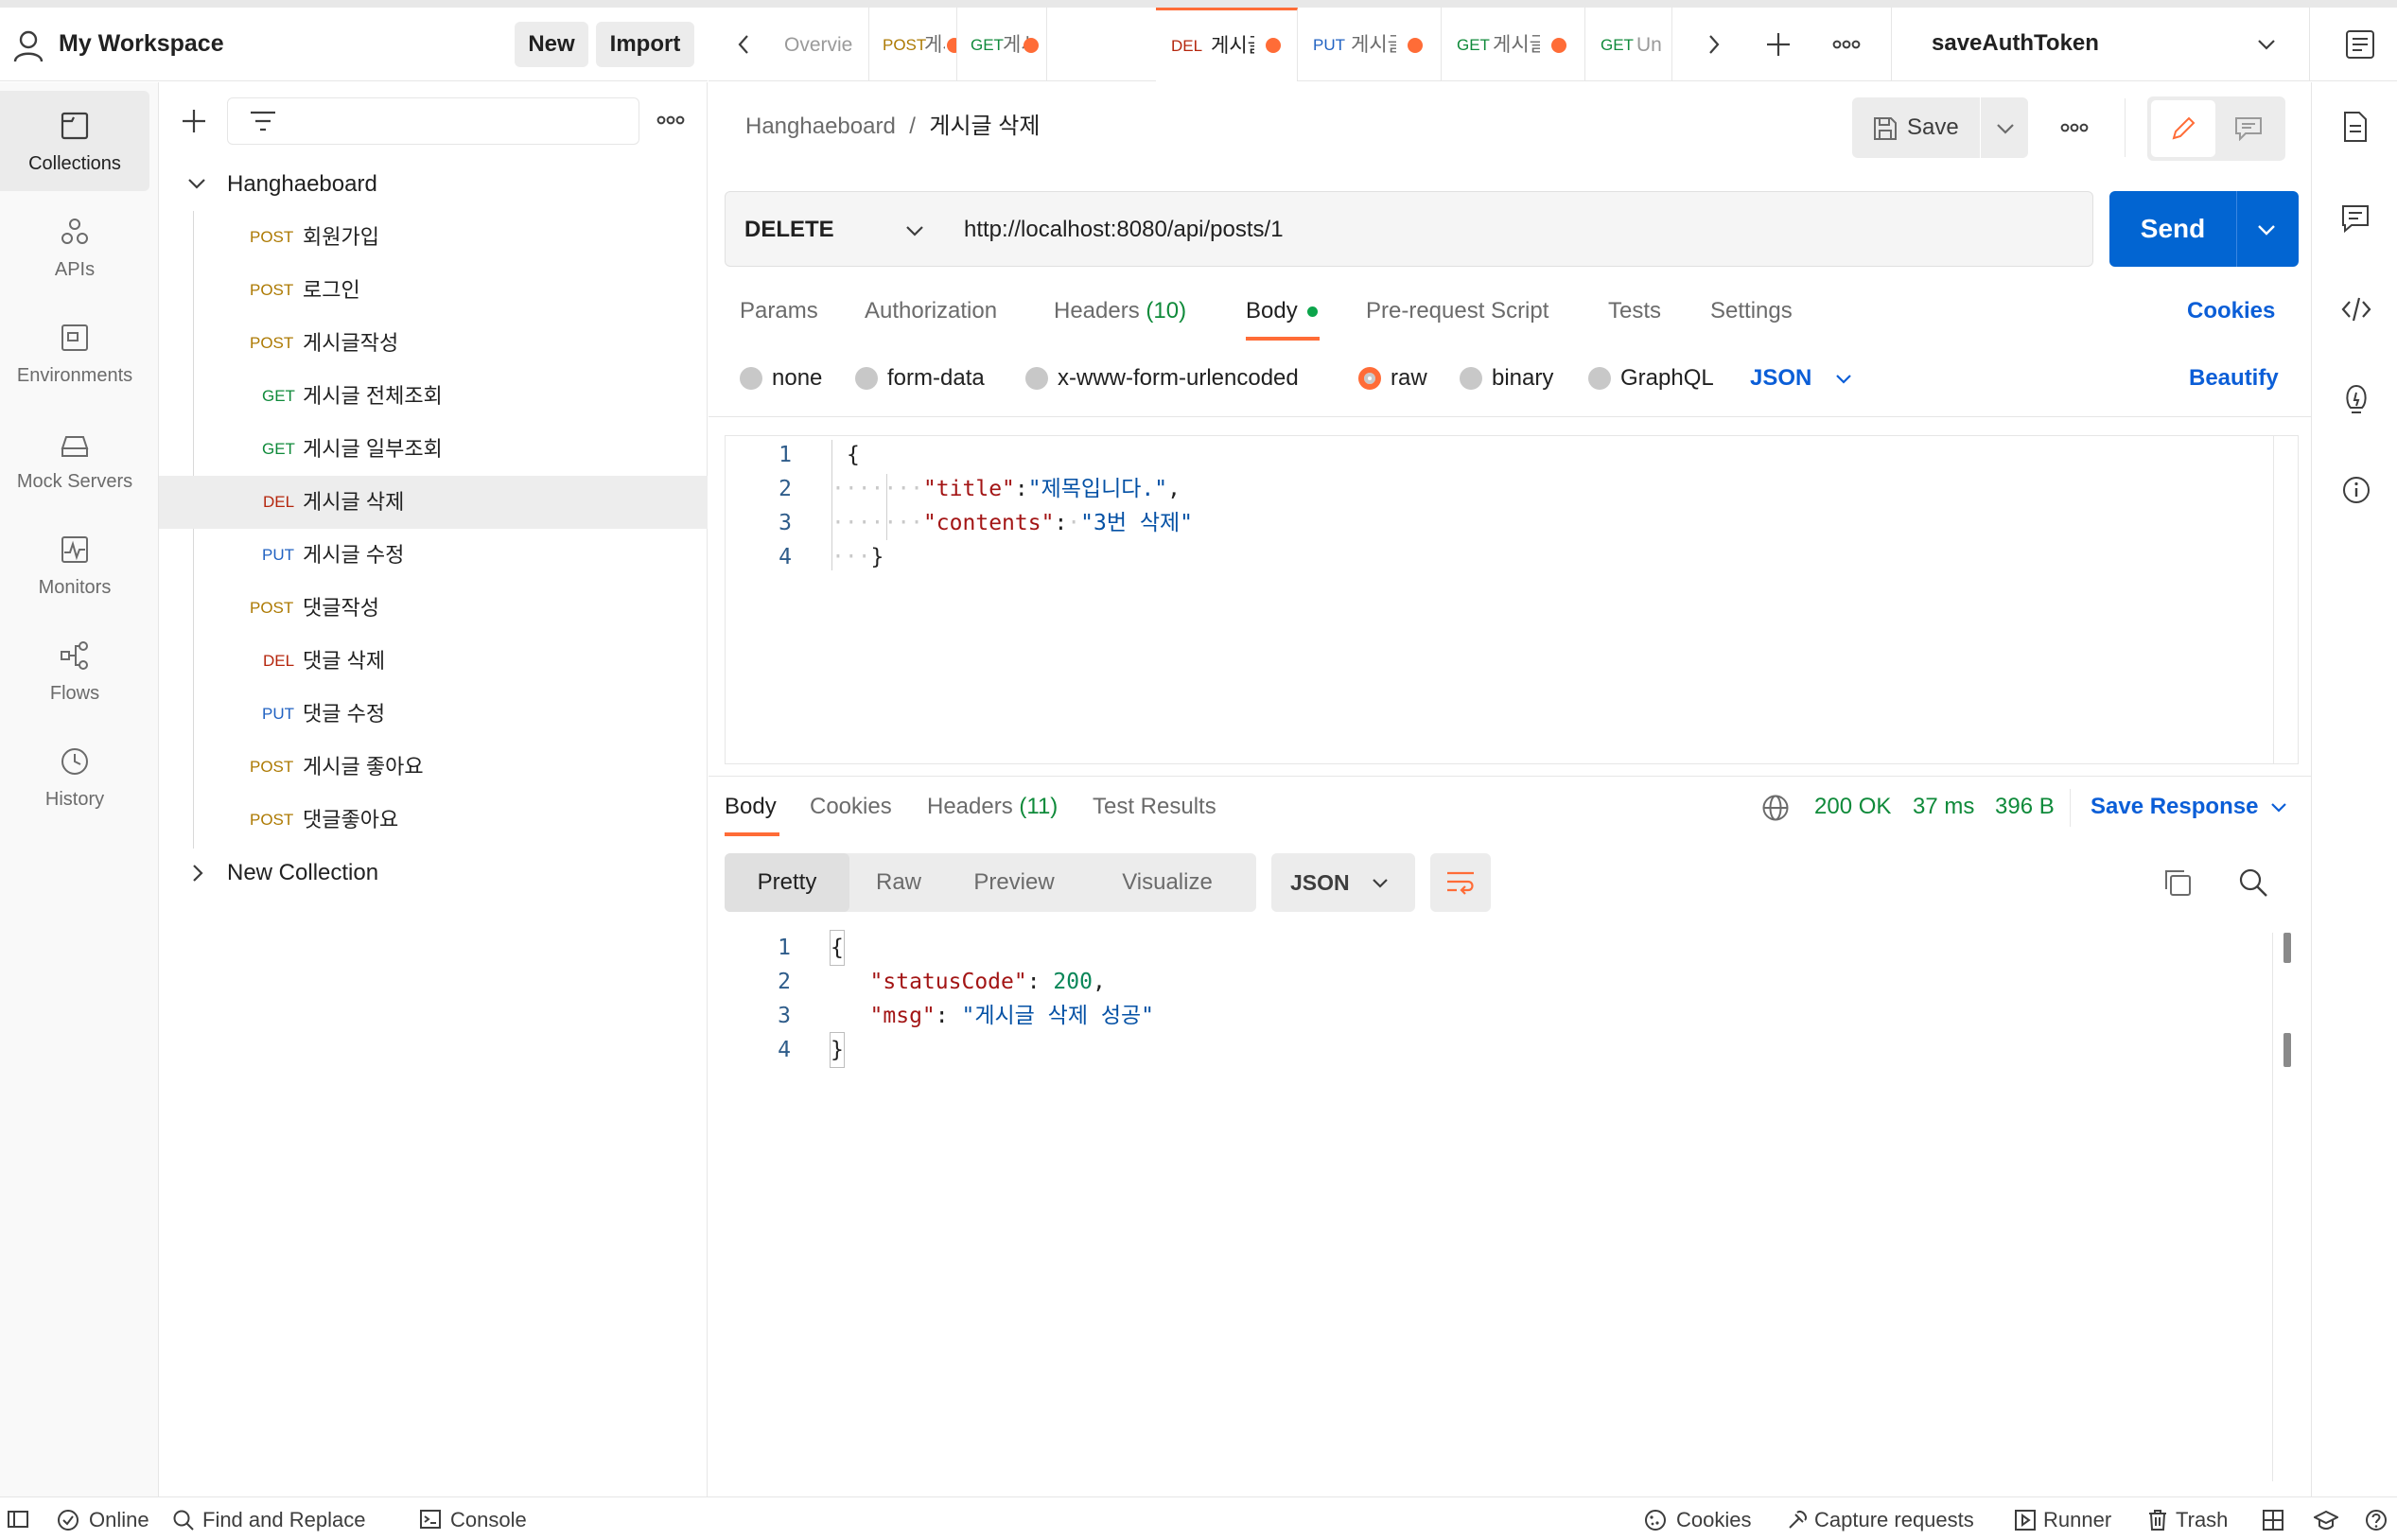 This screenshot has width=2397, height=1540. Describe the element at coordinates (74, 459) in the screenshot. I see `rail-item-mock-servers: Mock Servers` at that location.